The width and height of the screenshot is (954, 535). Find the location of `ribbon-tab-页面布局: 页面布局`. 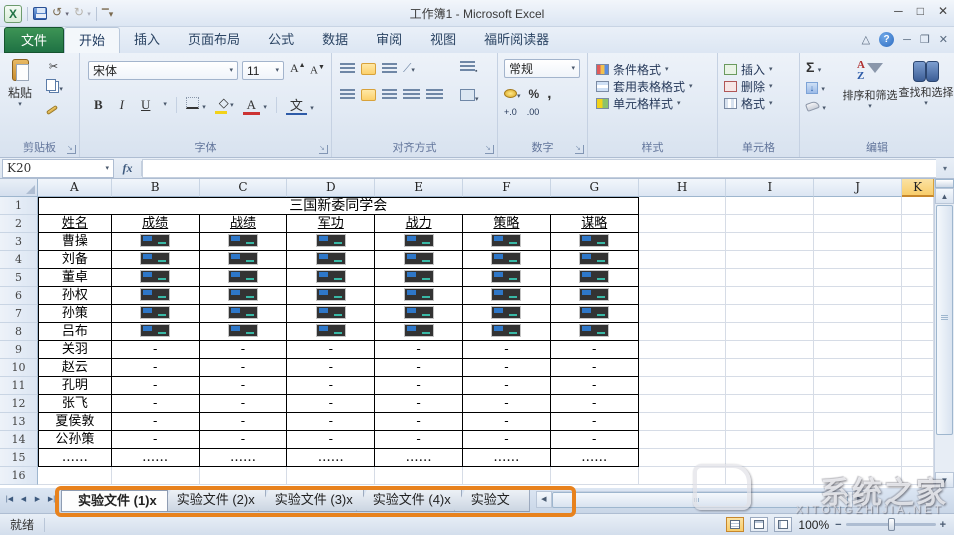

ribbon-tab-页面布局: 页面布局 is located at coordinates (214, 40).